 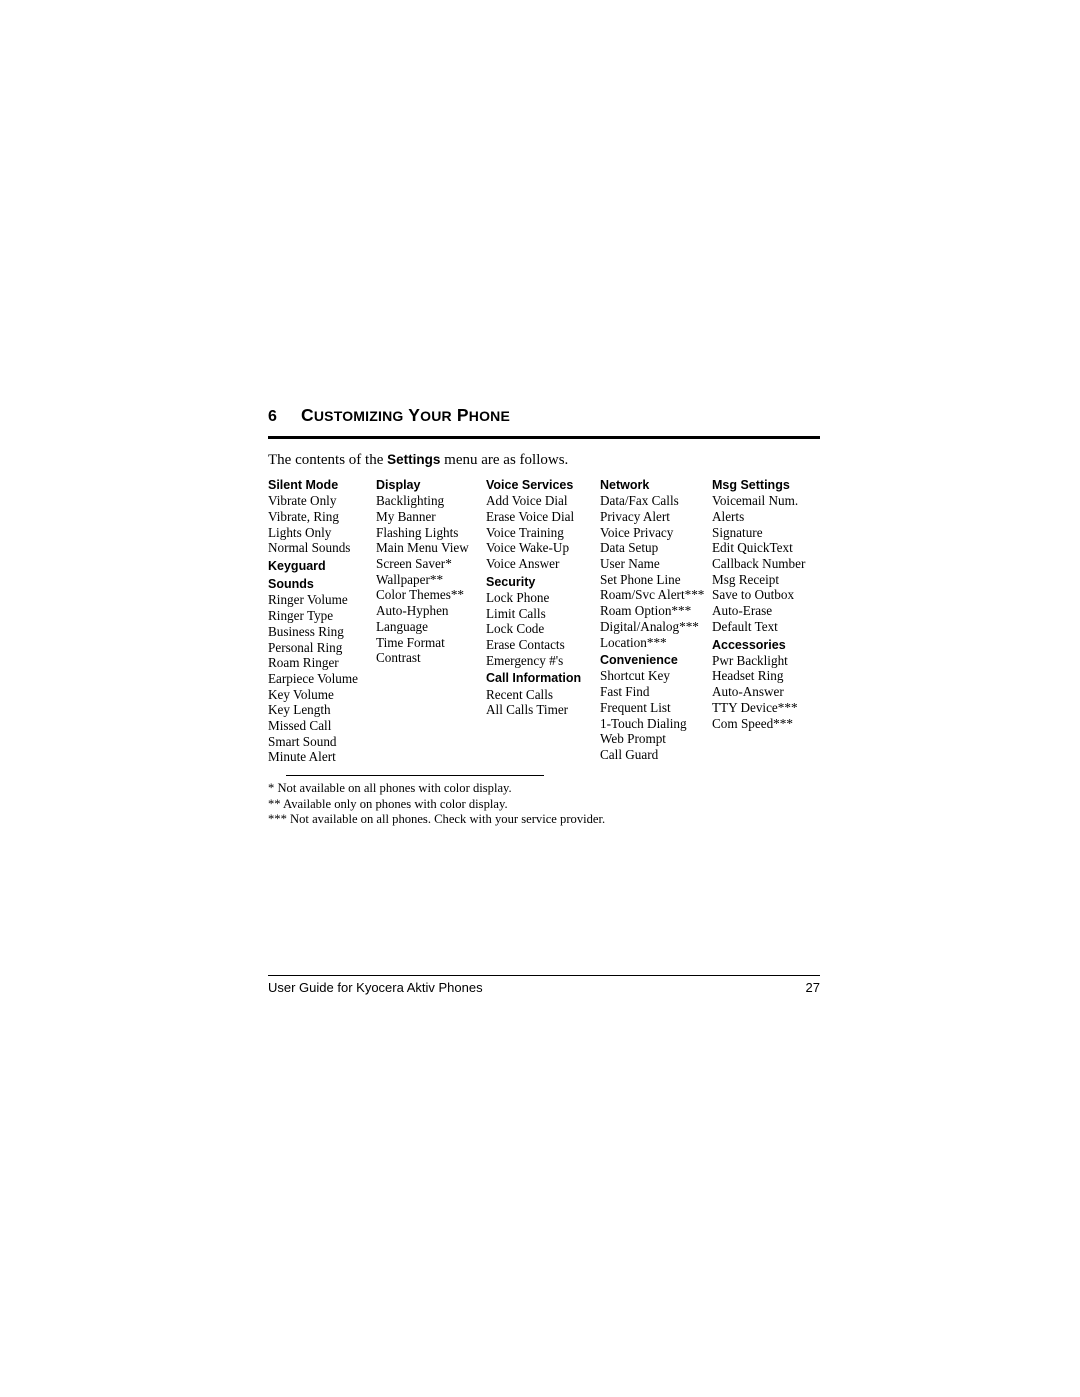 I want to click on list-item: Pwr Backlight, so click(x=750, y=660).